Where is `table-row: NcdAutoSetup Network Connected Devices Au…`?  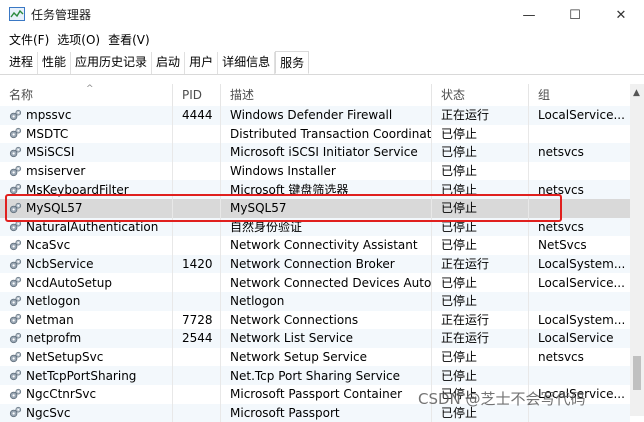 table-row: NcdAutoSetup Network Connected Devices Au… is located at coordinates (315, 282).